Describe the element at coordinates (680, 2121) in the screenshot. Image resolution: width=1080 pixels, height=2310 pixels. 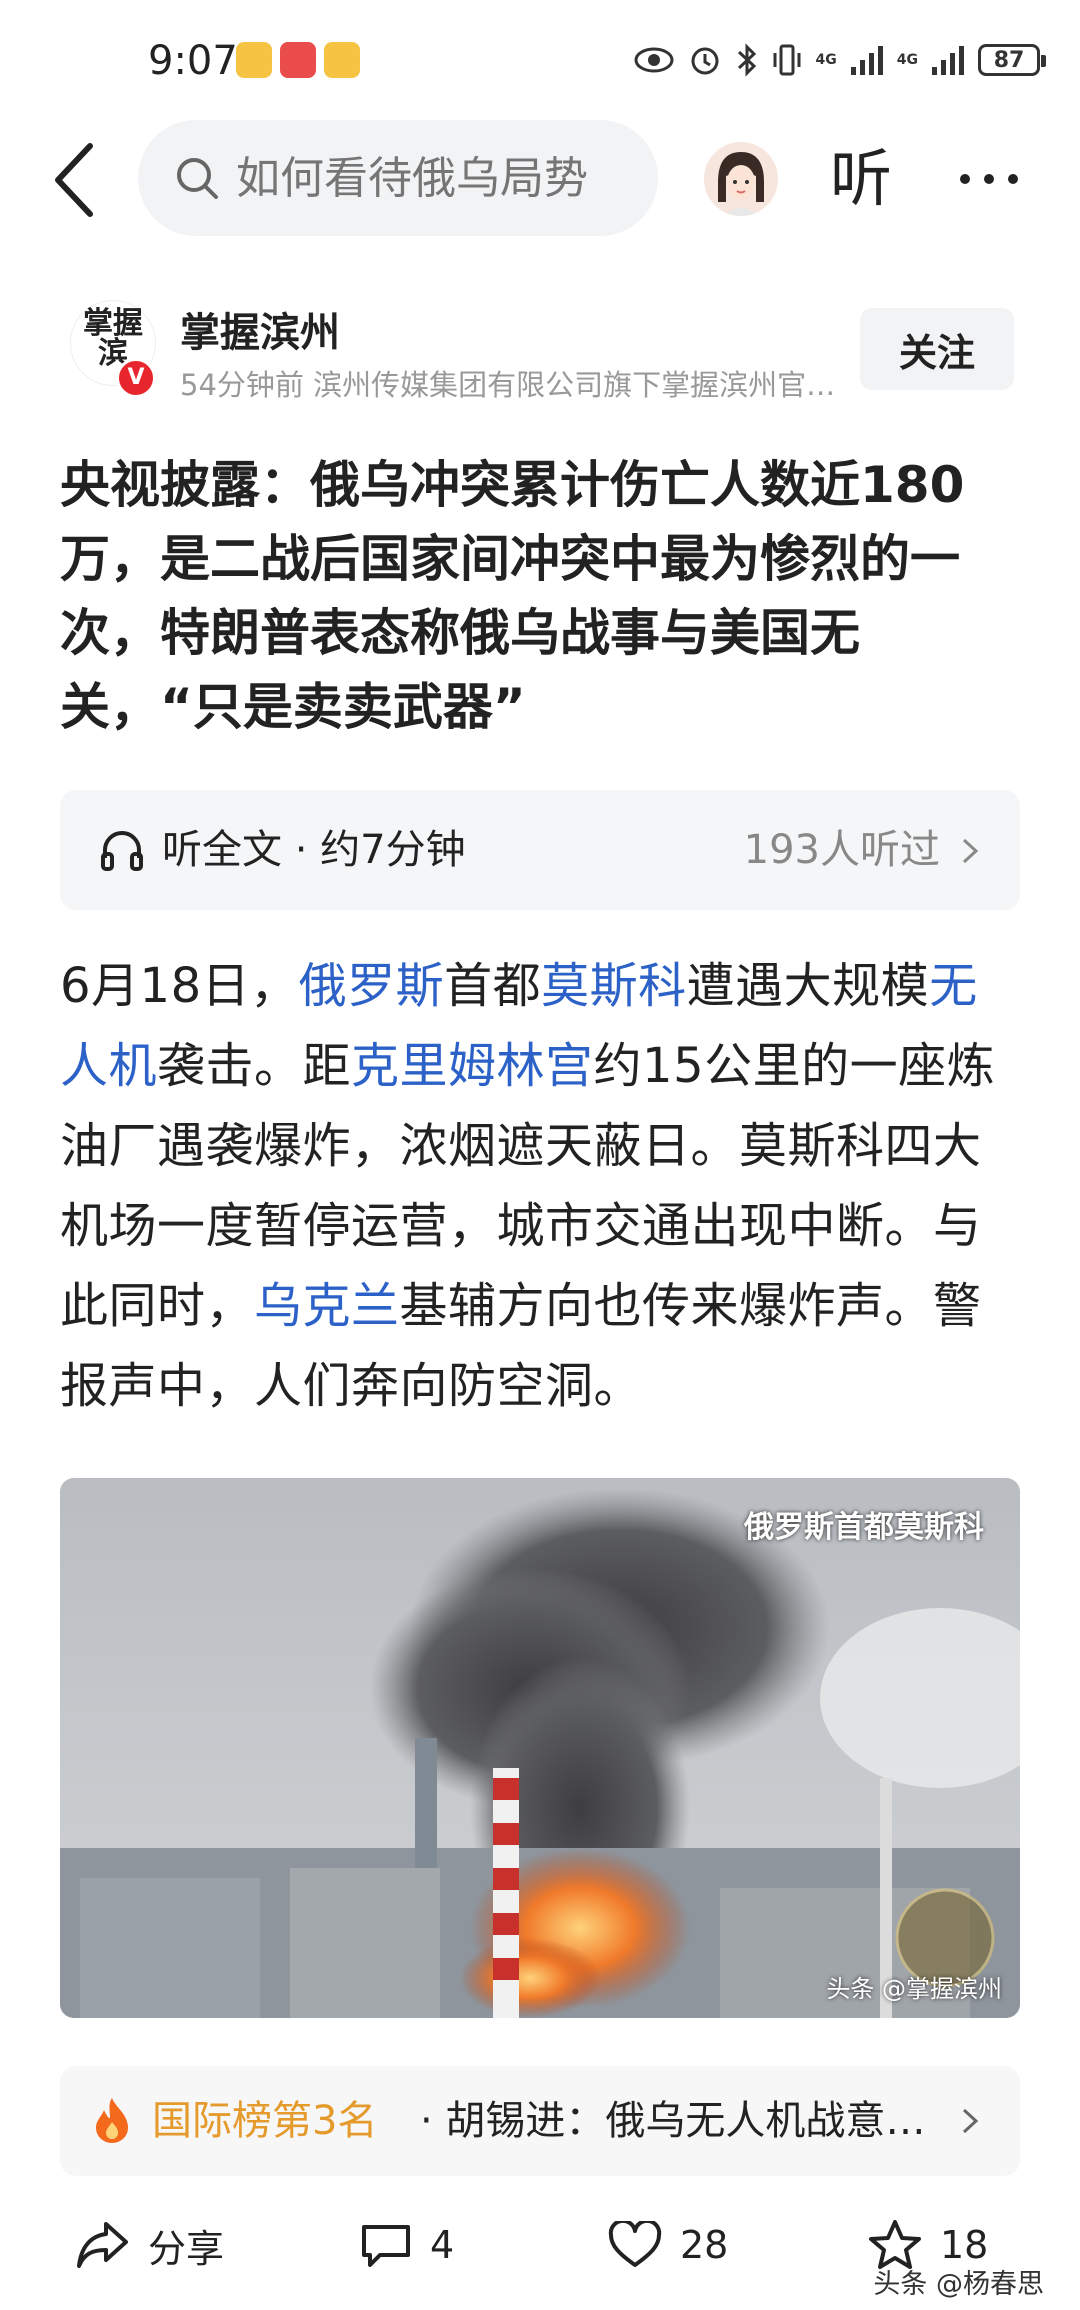
I see `rank-title: · 胡锡进：俄乌无人机战意味着什么` at that location.